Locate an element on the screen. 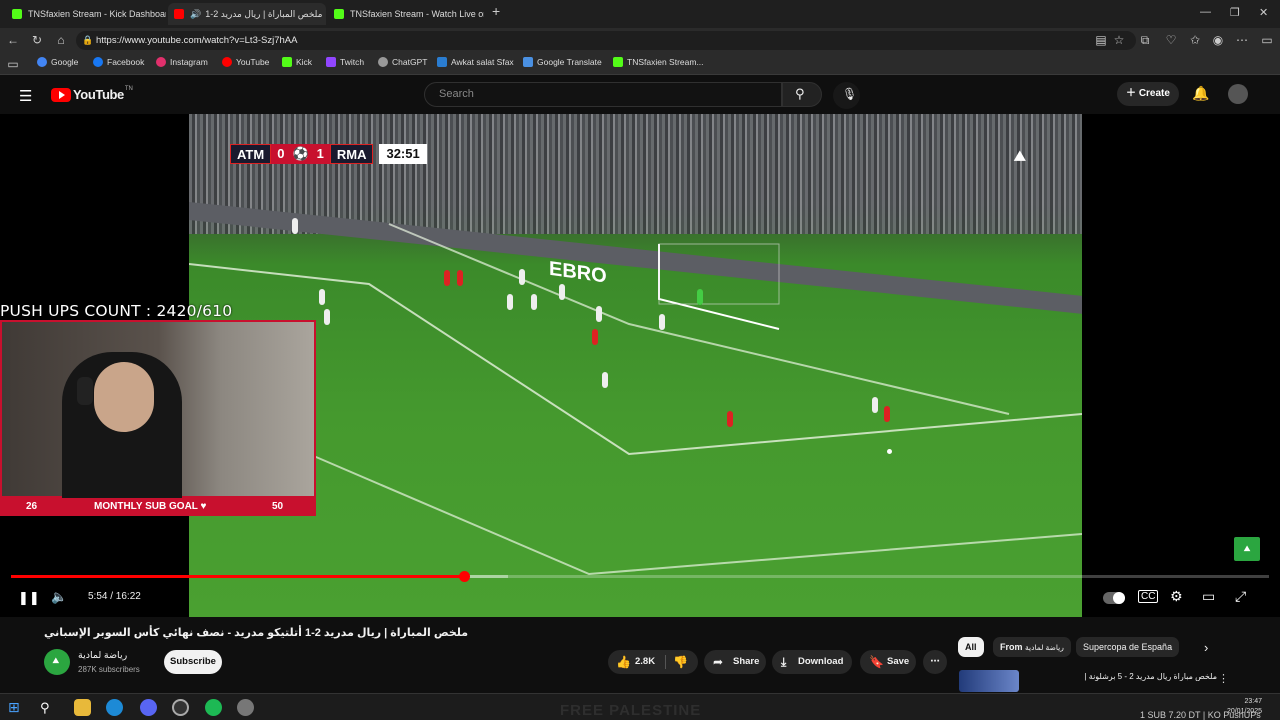  dislike-button: 👎 is located at coordinates (680, 662).